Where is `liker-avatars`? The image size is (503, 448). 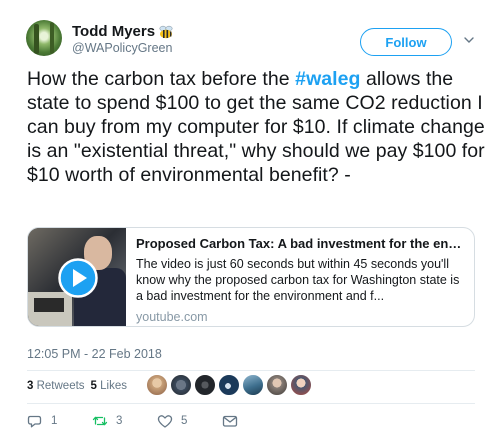 liker-avatars is located at coordinates (229, 385).